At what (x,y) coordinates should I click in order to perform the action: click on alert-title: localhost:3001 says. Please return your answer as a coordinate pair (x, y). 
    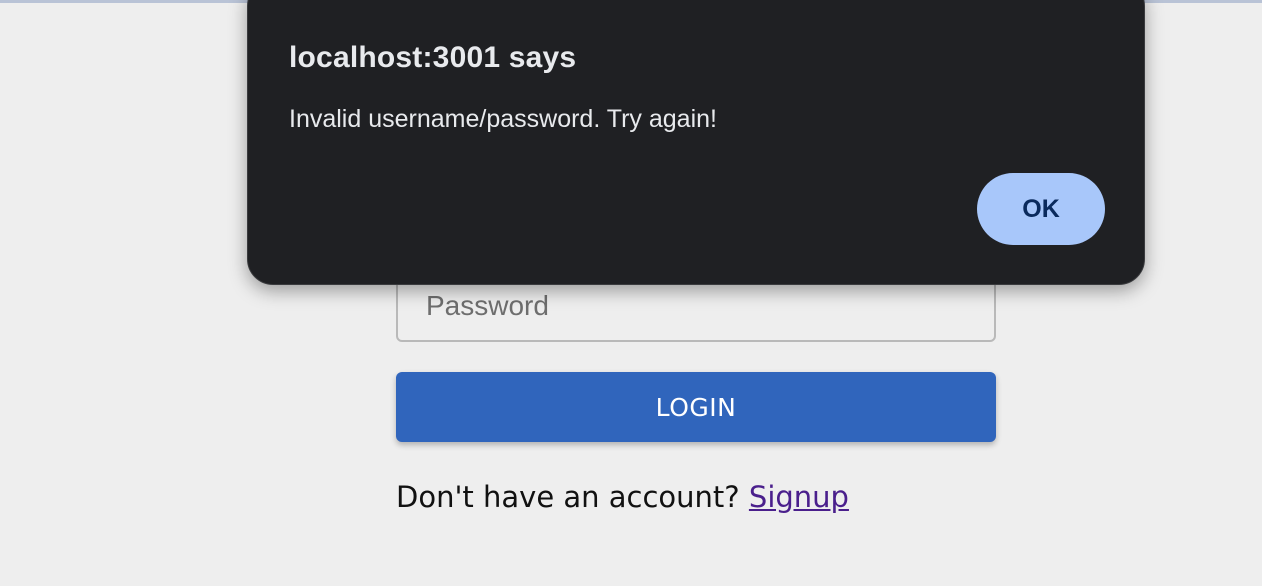
    Looking at the image, I should click on (433, 57).